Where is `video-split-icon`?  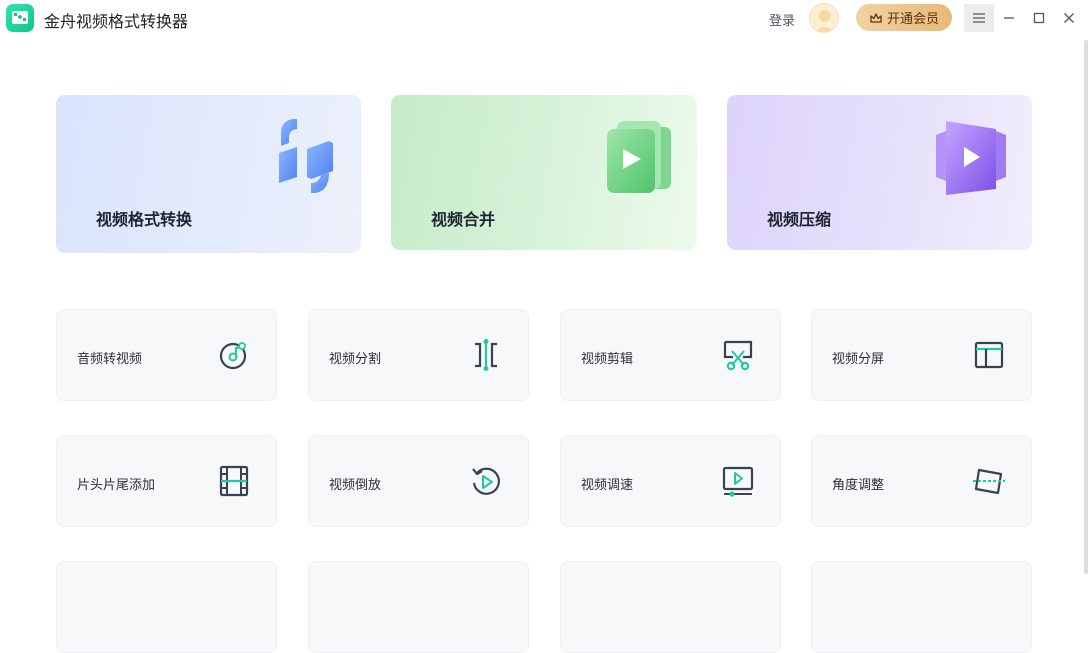 video-split-icon is located at coordinates (486, 355).